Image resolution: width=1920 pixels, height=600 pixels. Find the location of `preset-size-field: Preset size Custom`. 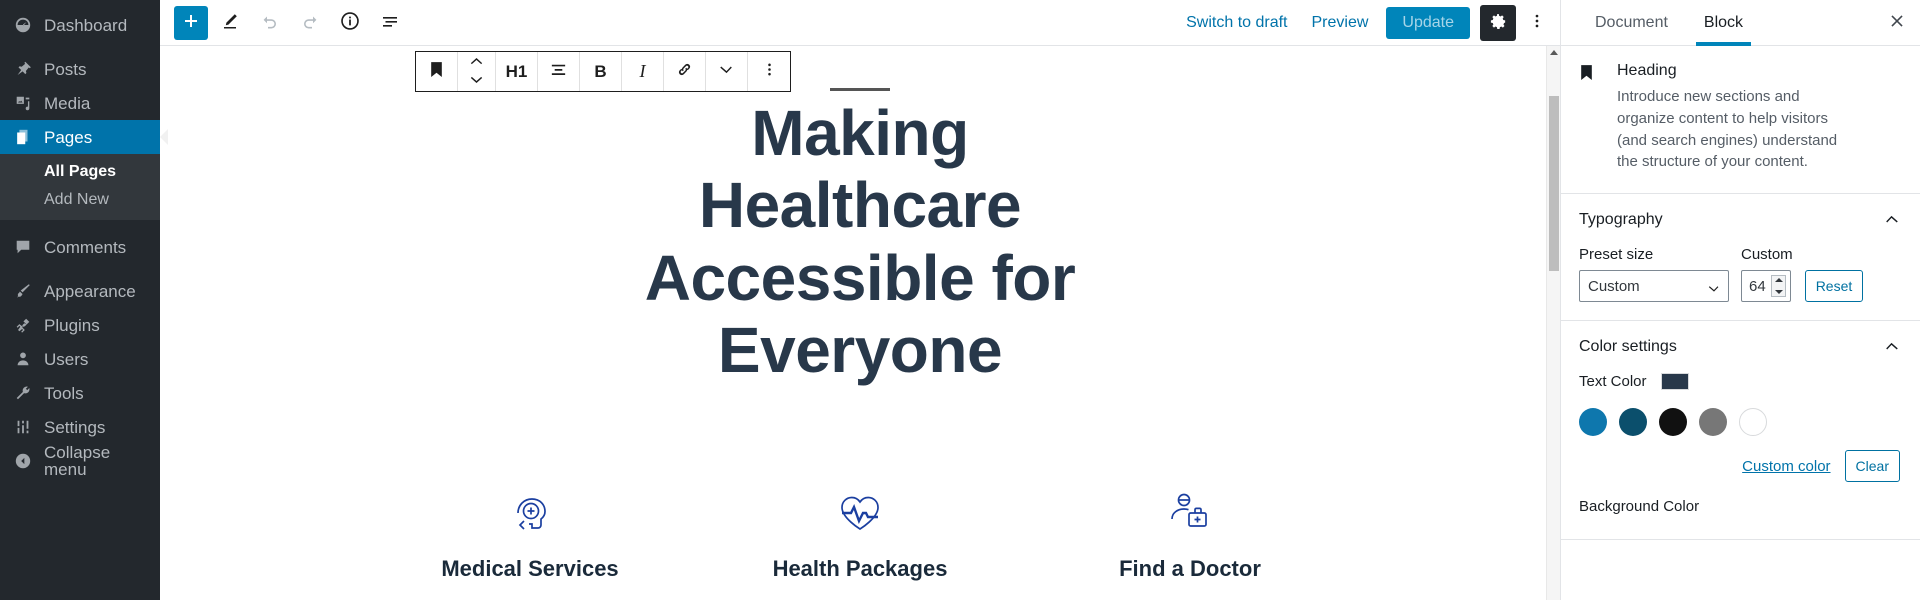

preset-size-field: Preset size Custom is located at coordinates (1654, 274).